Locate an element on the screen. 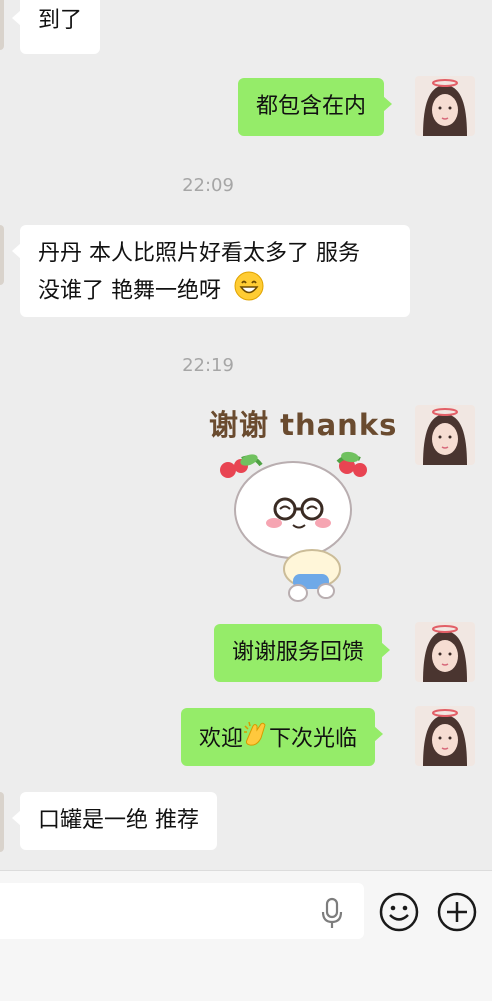 This screenshot has height=1001, width=492. message-text: 口罐是一绝 推荐 is located at coordinates (118, 820).